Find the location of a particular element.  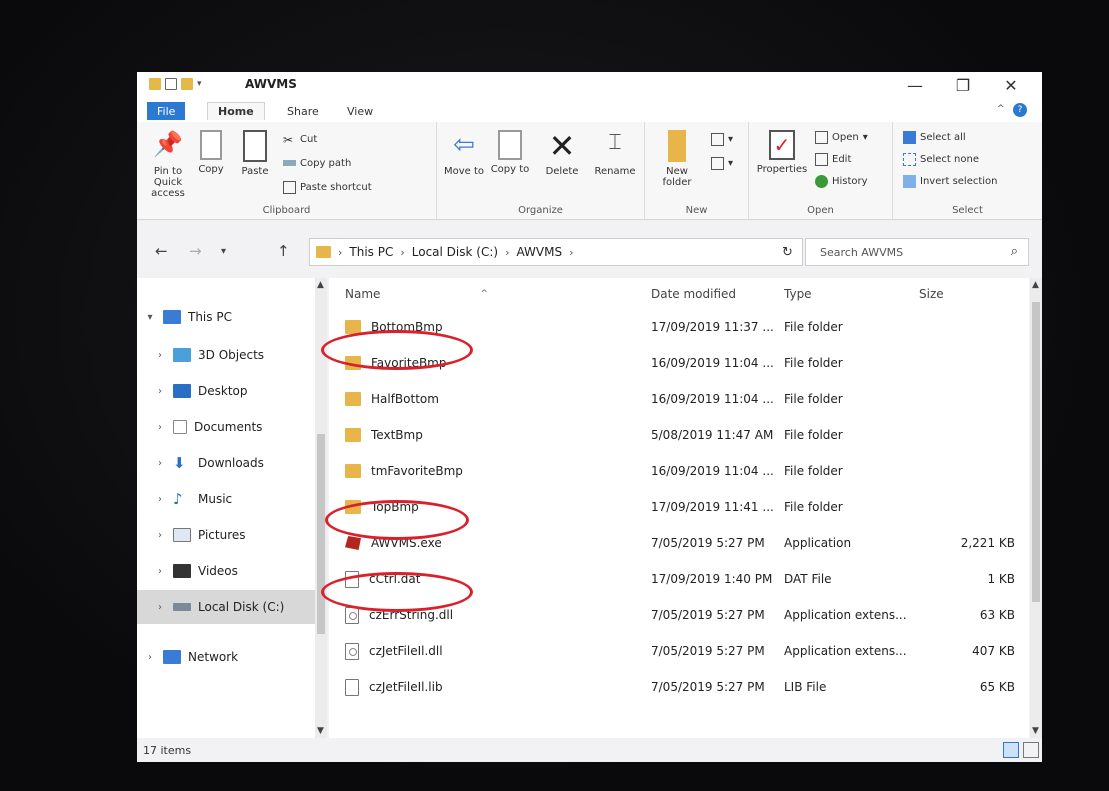

recent-locations-icon: ▾ is located at coordinates (223, 251).